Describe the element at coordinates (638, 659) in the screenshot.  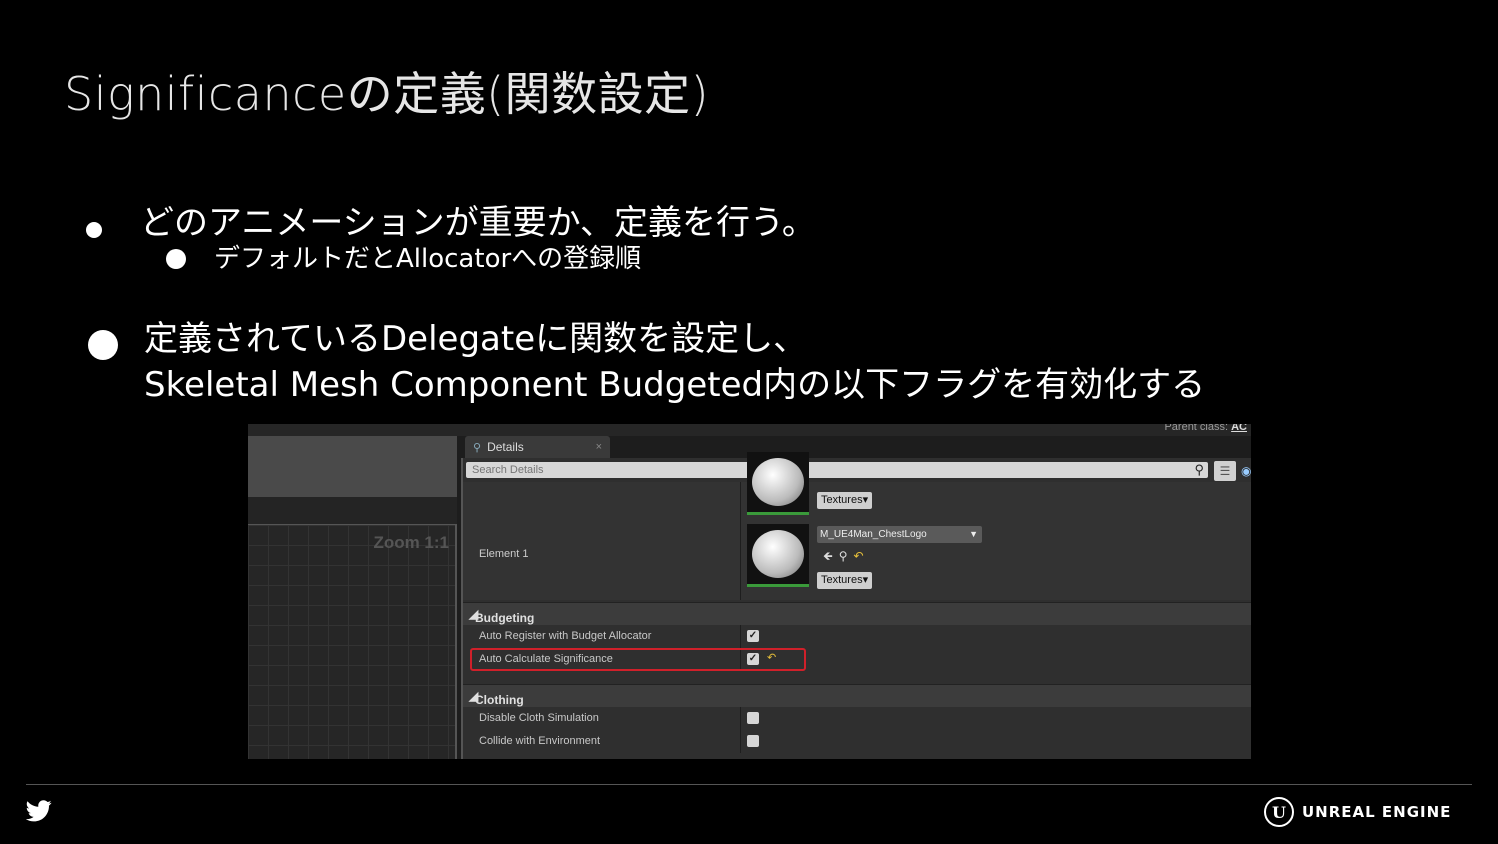
I see `highlight-box` at that location.